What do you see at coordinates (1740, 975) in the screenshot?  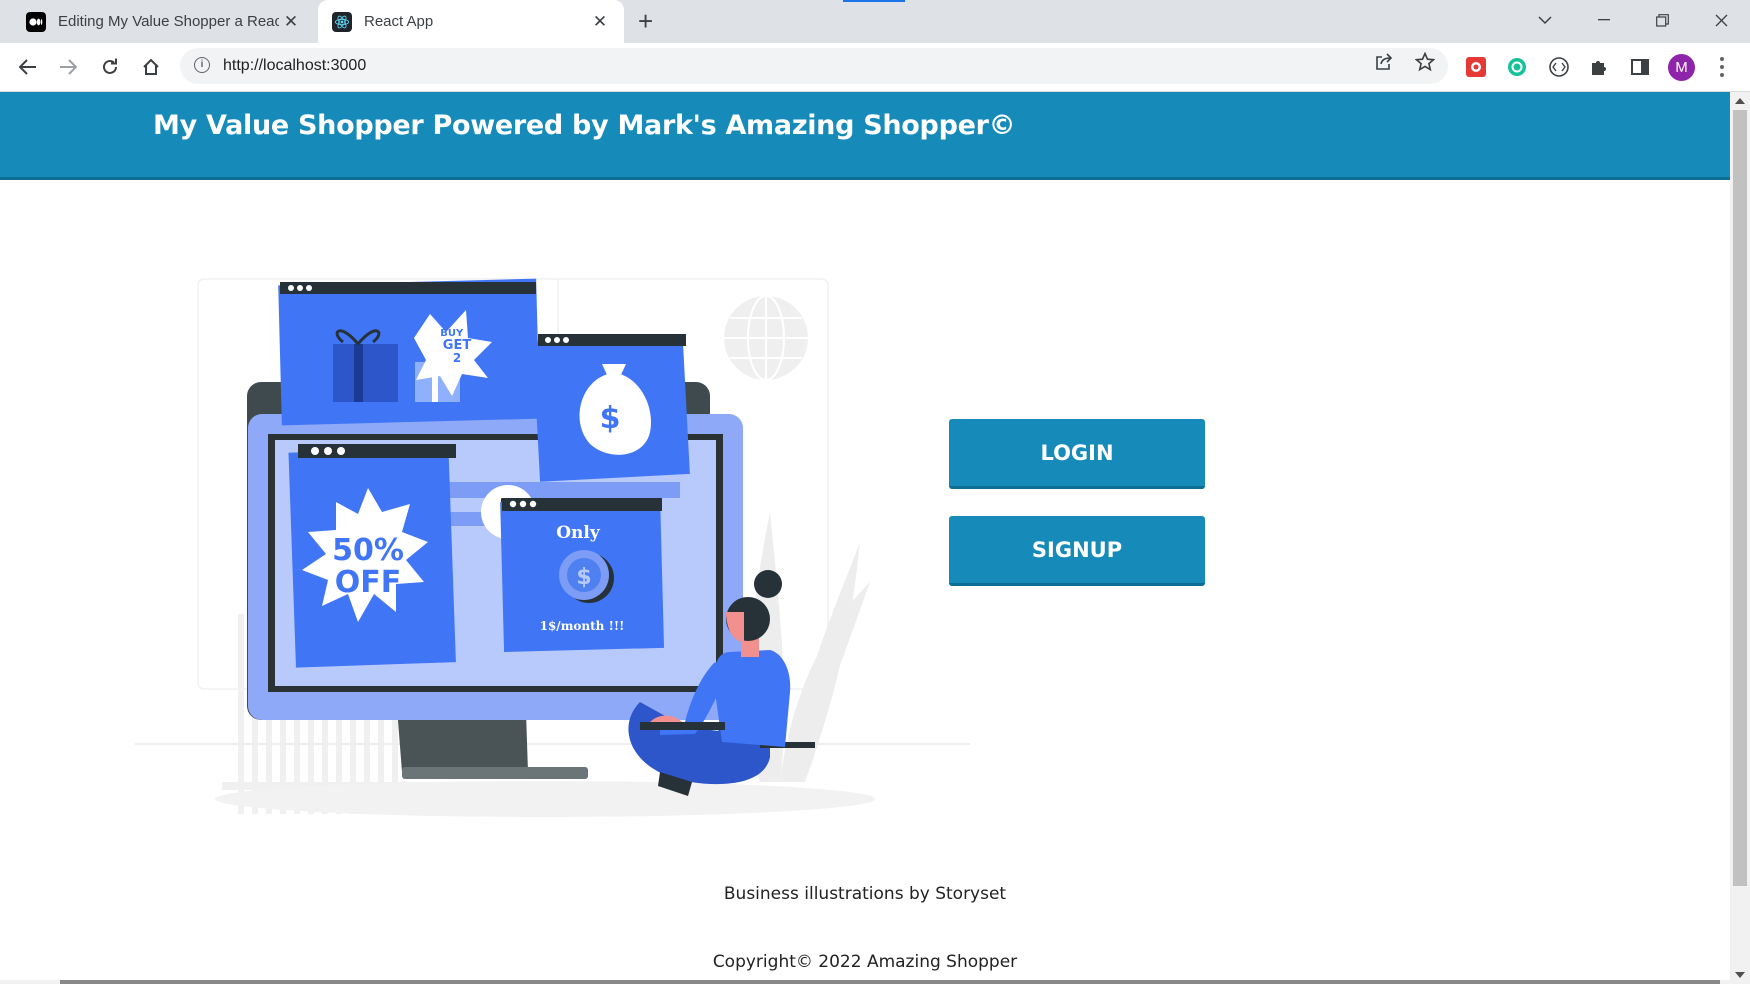 I see `scroll-down-icon` at bounding box center [1740, 975].